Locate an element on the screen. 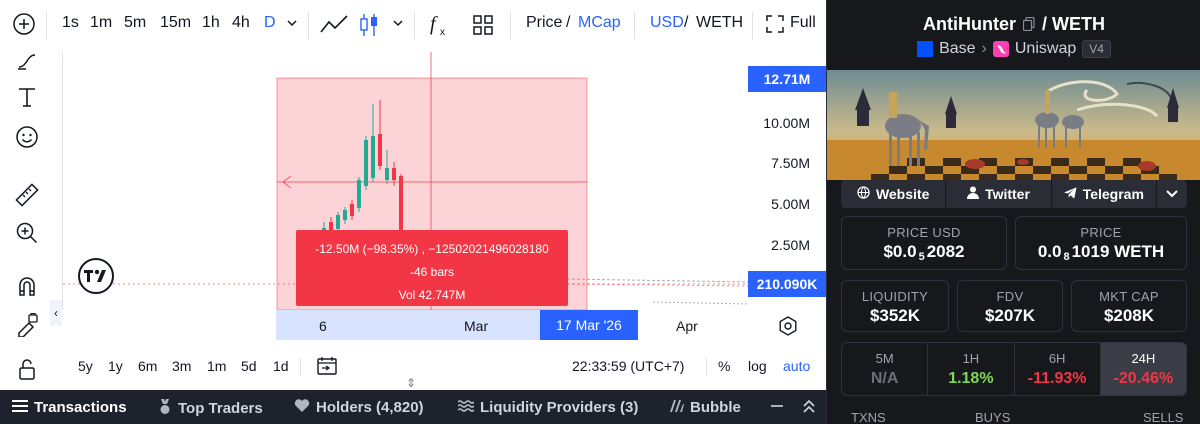 This screenshot has height=424, width=1200. tab-holders: Holders (4,820) is located at coordinates (359, 407).